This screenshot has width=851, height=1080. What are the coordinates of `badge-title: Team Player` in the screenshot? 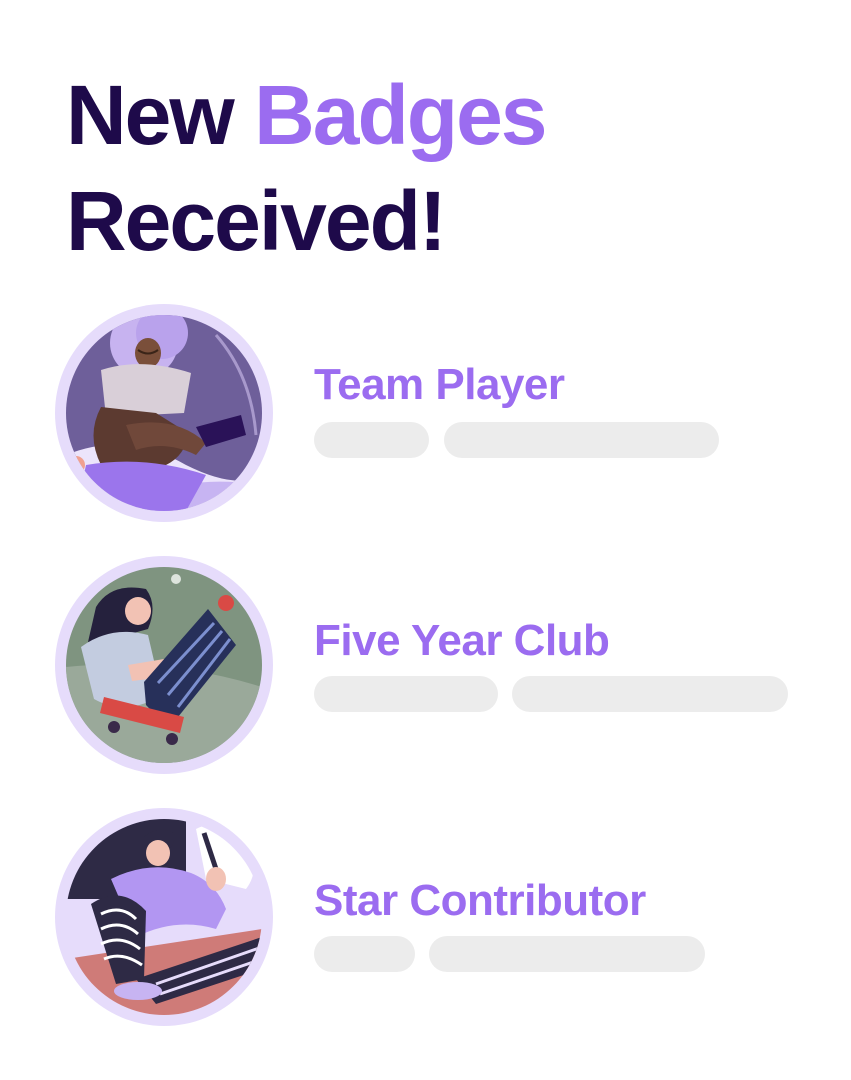 It's located at (439, 384).